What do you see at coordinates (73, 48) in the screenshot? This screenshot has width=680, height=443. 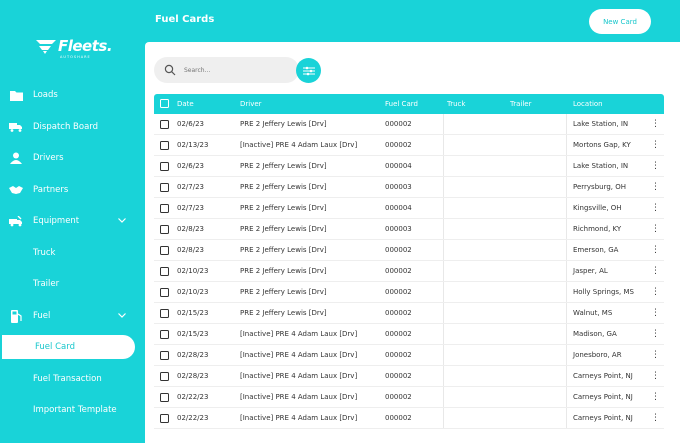 I see `fleets-logo: Fleets. AUTOSHARE` at bounding box center [73, 48].